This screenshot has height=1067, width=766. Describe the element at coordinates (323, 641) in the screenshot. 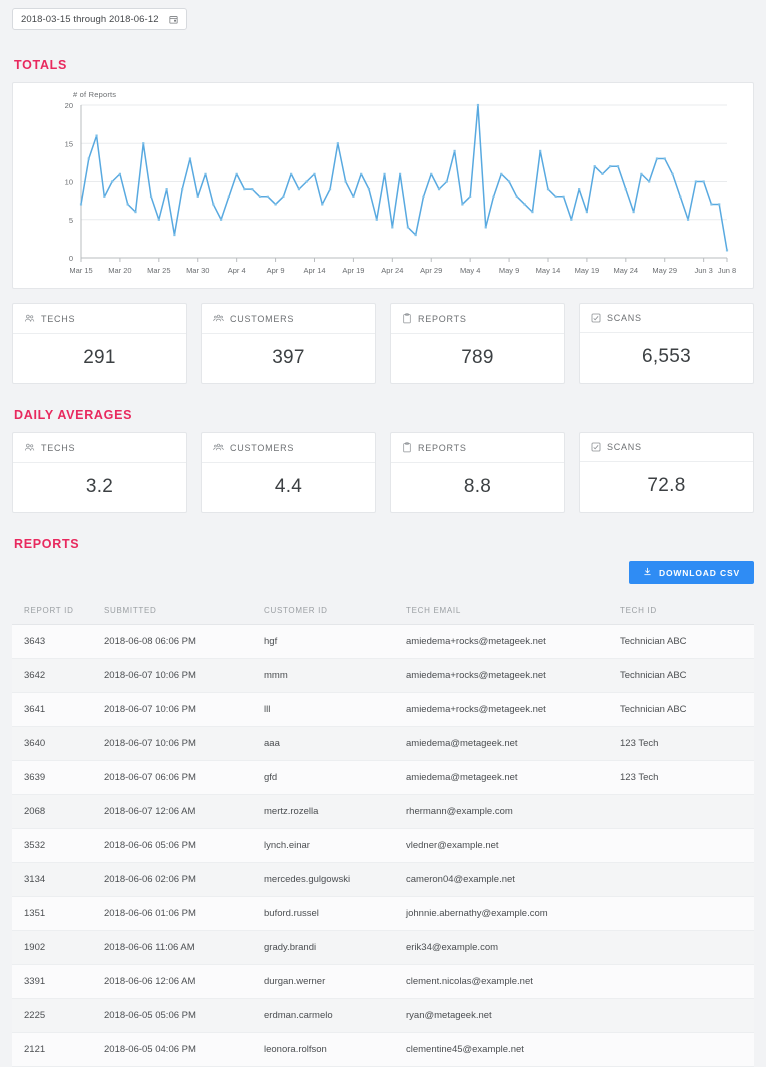

I see `table-cell: hgf` at that location.